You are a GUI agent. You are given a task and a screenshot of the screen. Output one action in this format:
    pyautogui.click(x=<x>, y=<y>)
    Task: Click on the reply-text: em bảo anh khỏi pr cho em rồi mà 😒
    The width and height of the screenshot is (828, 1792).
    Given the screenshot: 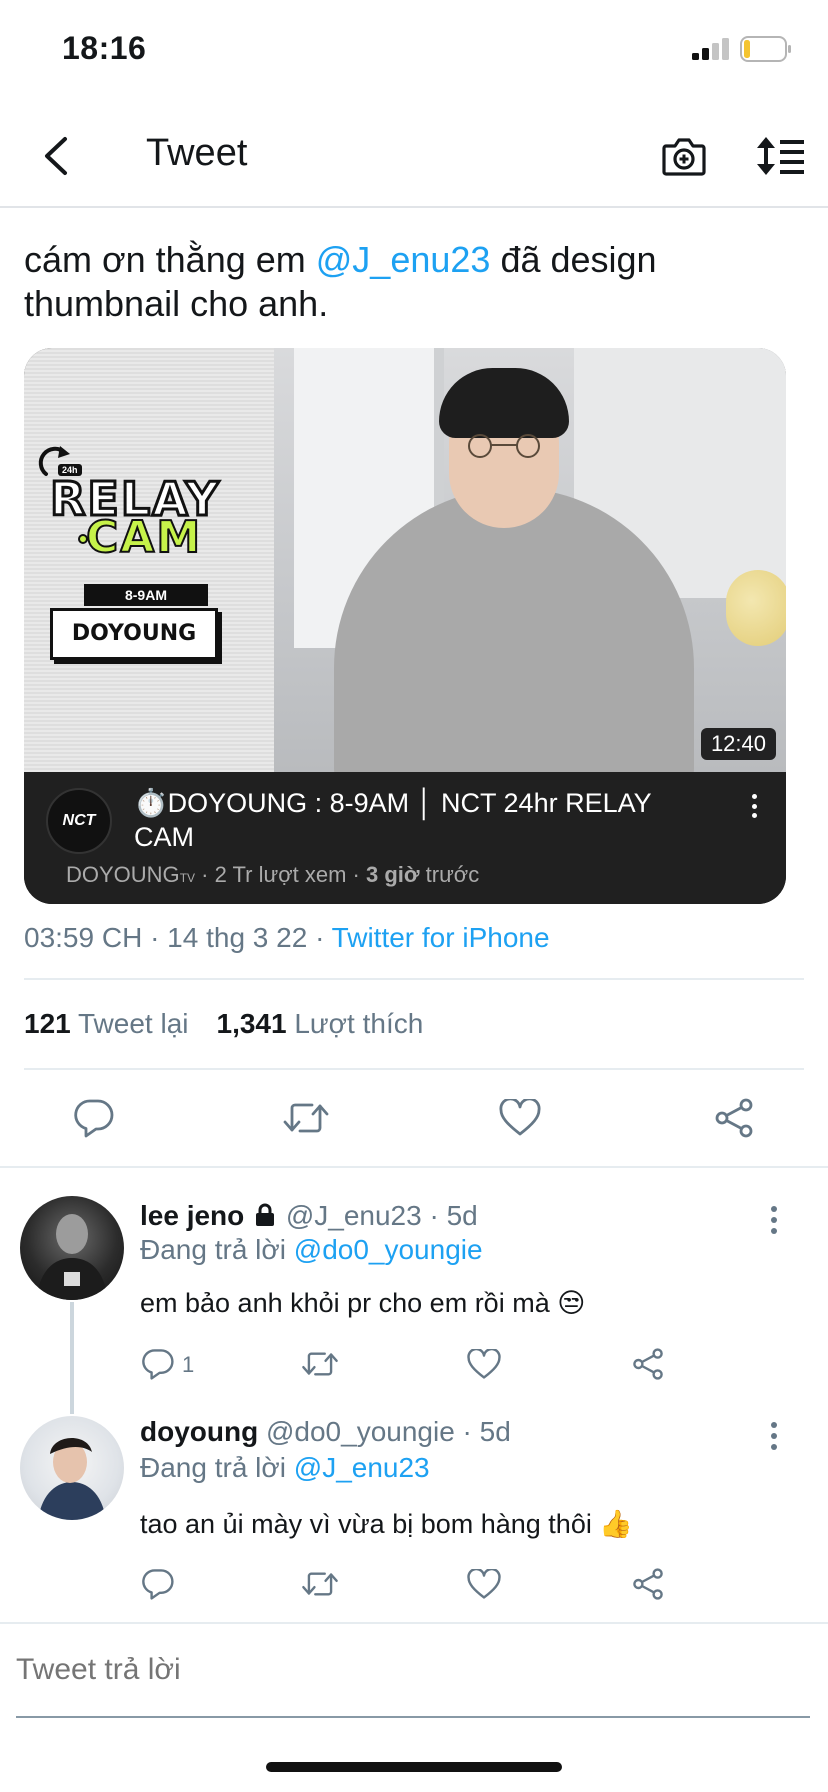 What is the action you would take?
    pyautogui.click(x=363, y=1303)
    